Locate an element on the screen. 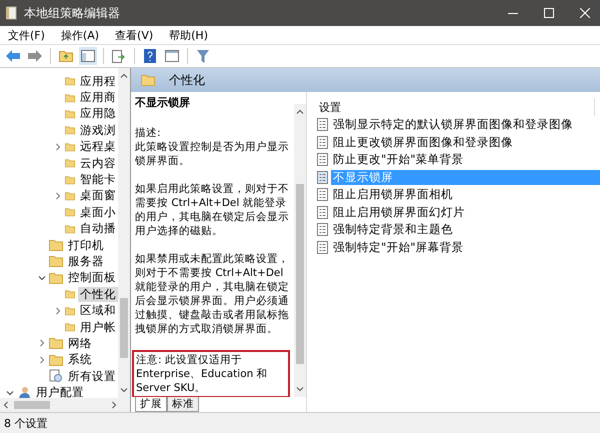 The image size is (600, 433). user-icon is located at coordinates (24, 392).